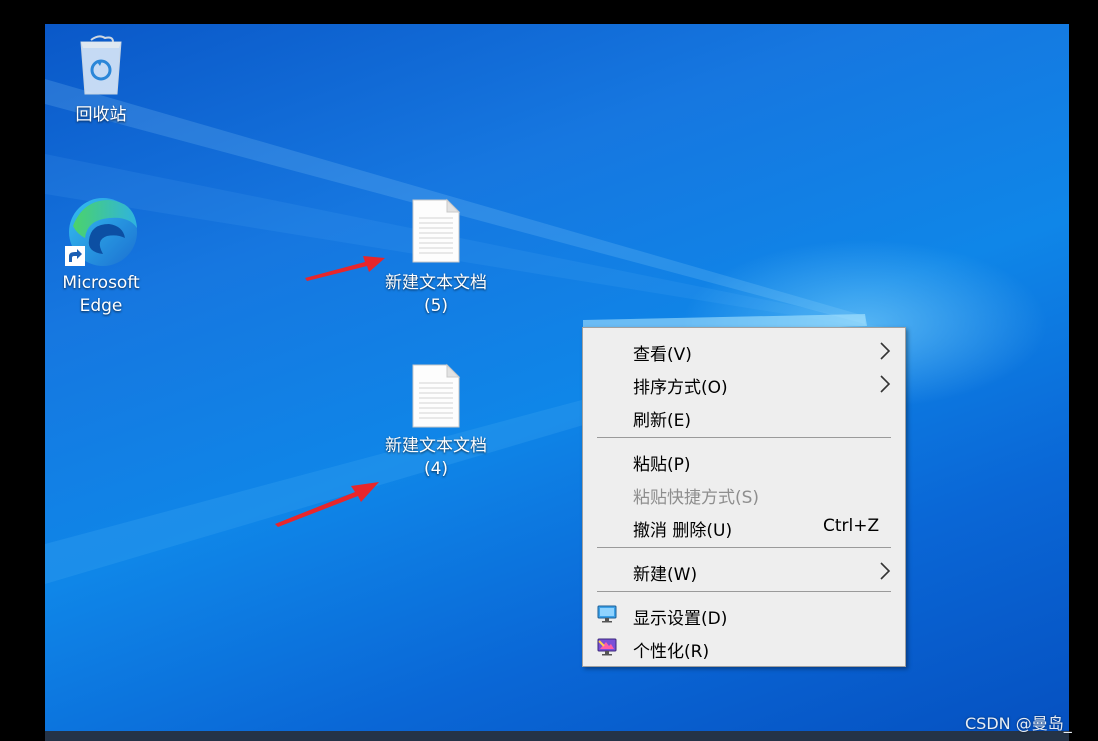 The width and height of the screenshot is (1098, 741). I want to click on menu-item-label: 粘贴(P), so click(662, 465).